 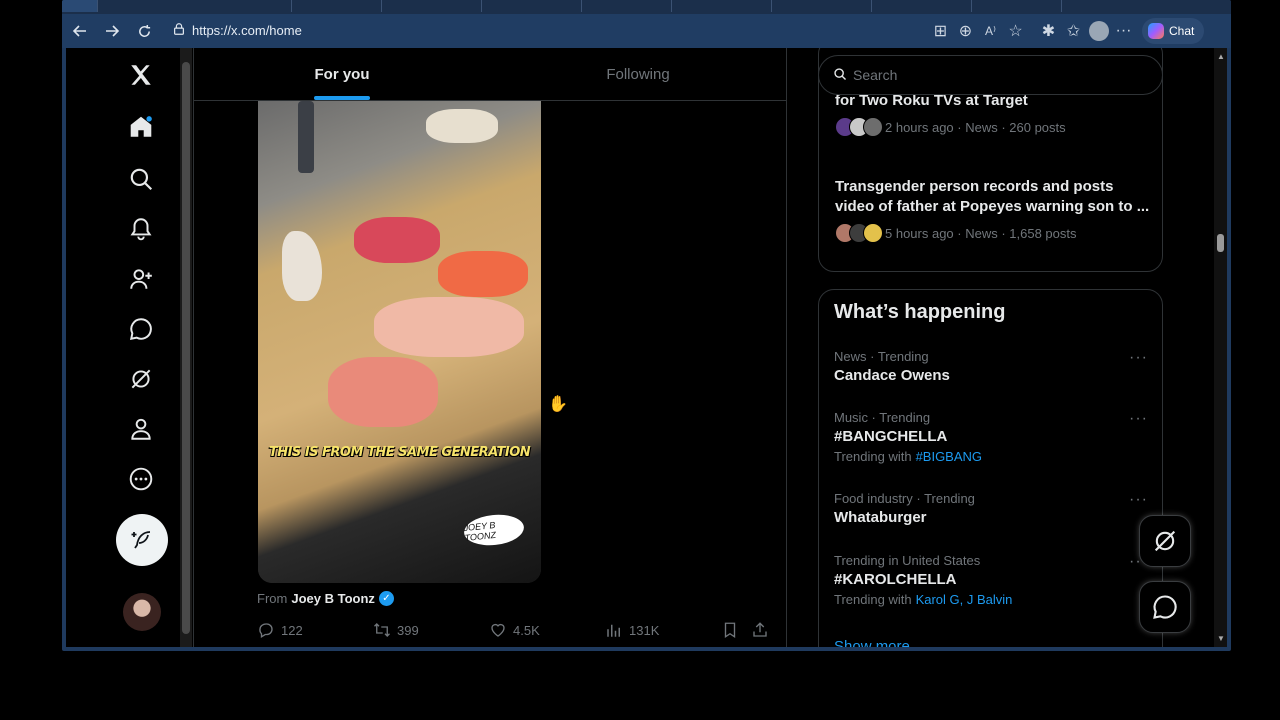 What do you see at coordinates (994, 456) in the screenshot?
I see `trending-with: Trending with #BIGBANG` at bounding box center [994, 456].